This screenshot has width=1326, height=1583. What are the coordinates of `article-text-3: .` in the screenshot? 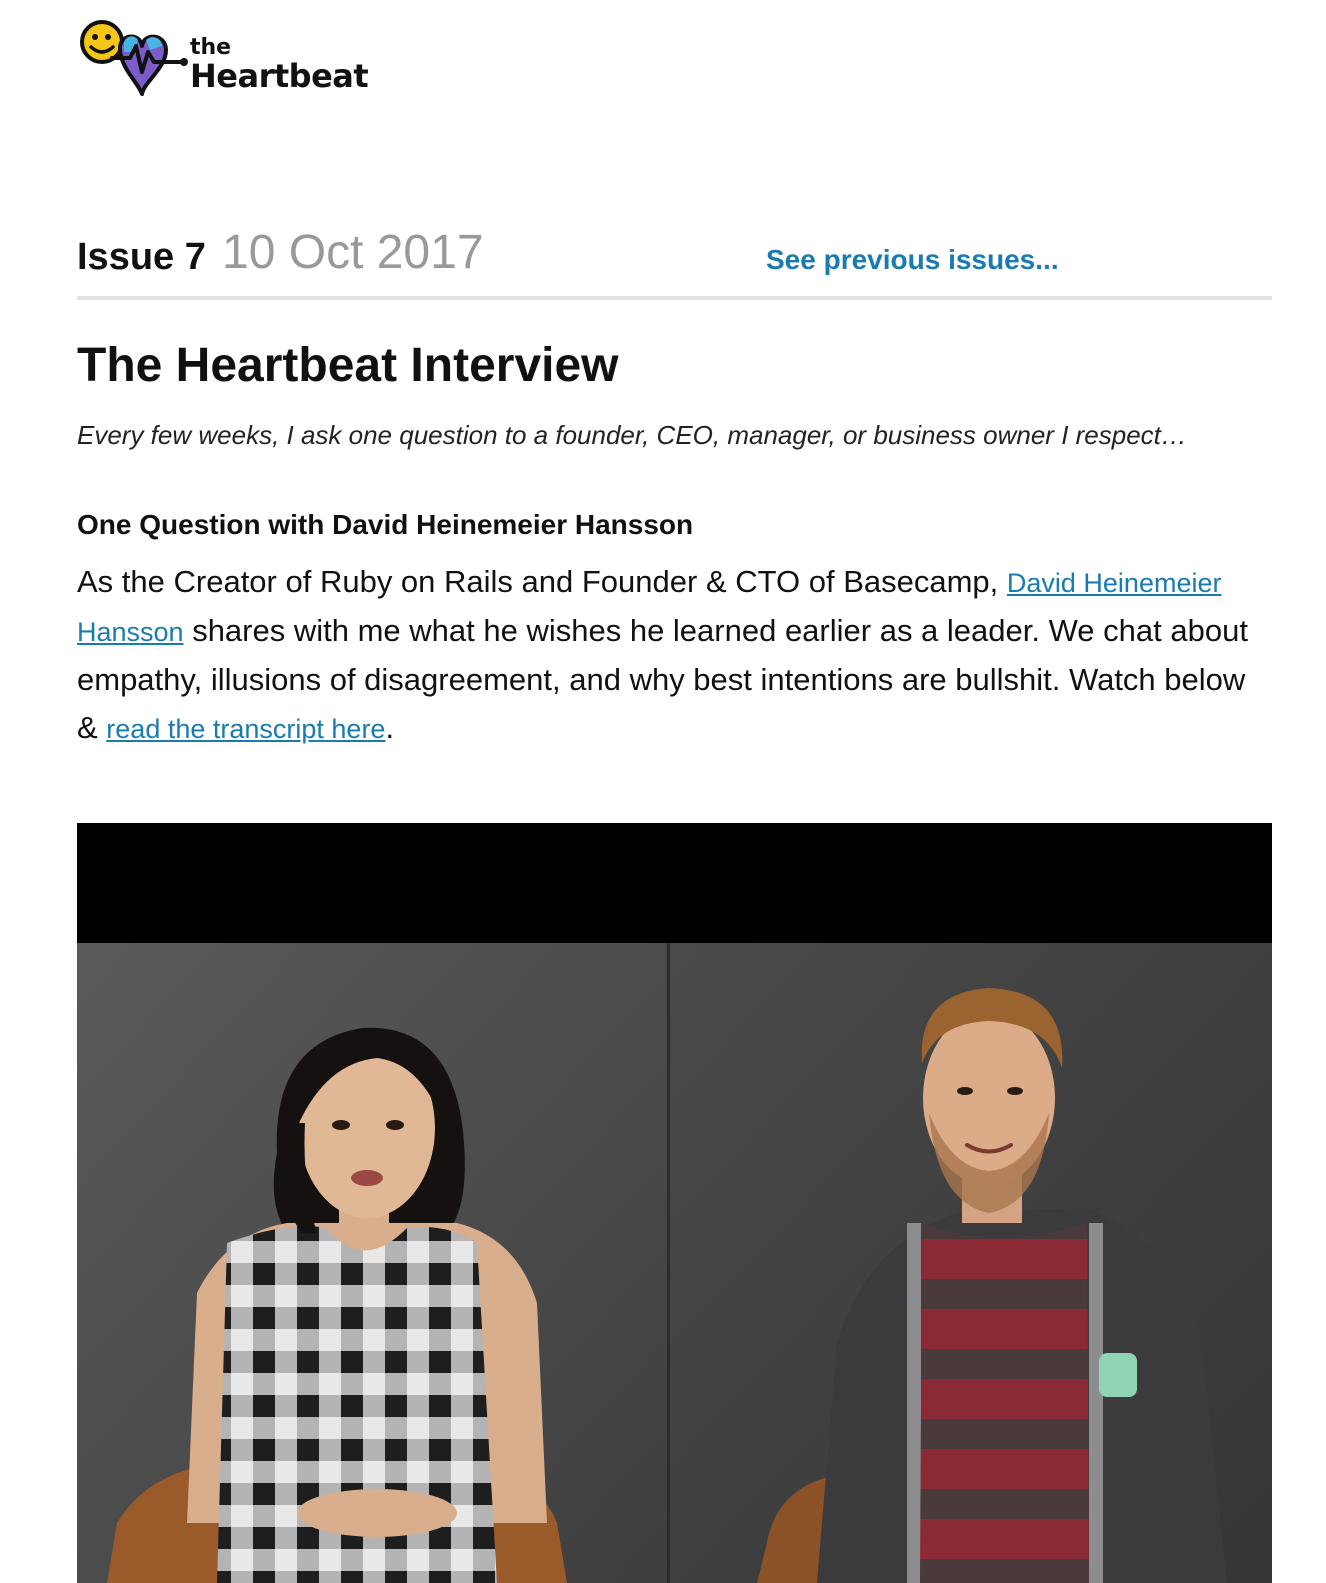 It's located at (390, 727).